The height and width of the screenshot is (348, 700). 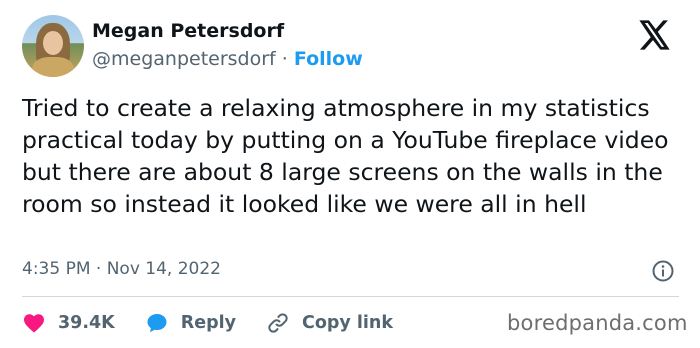 I want to click on info-icon, so click(x=663, y=271).